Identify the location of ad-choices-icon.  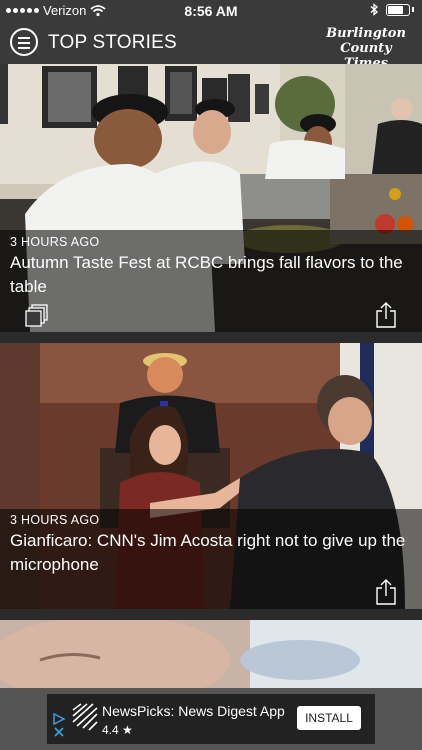
(60, 725).